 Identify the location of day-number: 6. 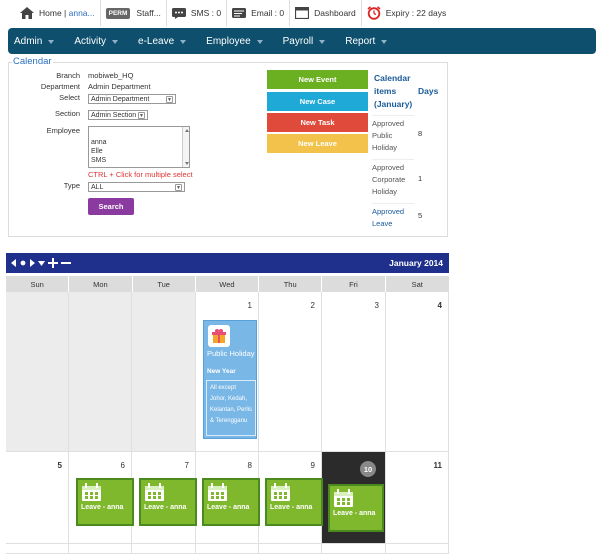
(122, 465).